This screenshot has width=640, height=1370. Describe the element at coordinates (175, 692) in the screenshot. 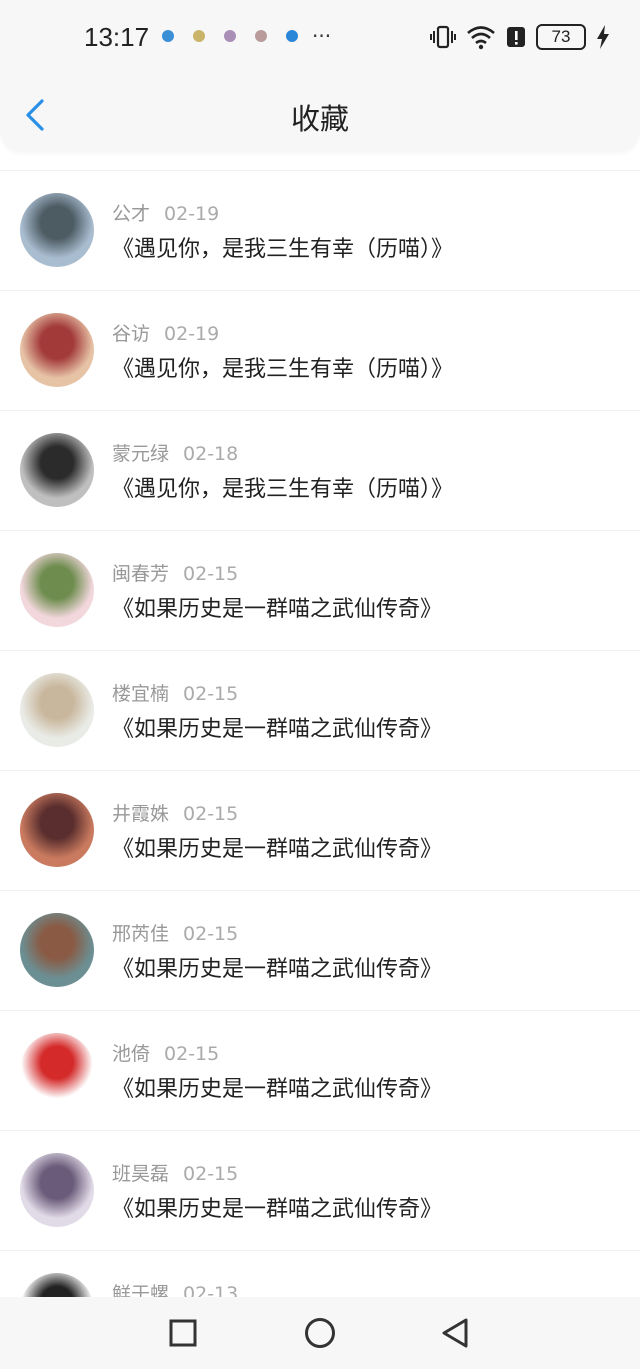

I see `item-meta: 楼宜楠 02-15` at that location.